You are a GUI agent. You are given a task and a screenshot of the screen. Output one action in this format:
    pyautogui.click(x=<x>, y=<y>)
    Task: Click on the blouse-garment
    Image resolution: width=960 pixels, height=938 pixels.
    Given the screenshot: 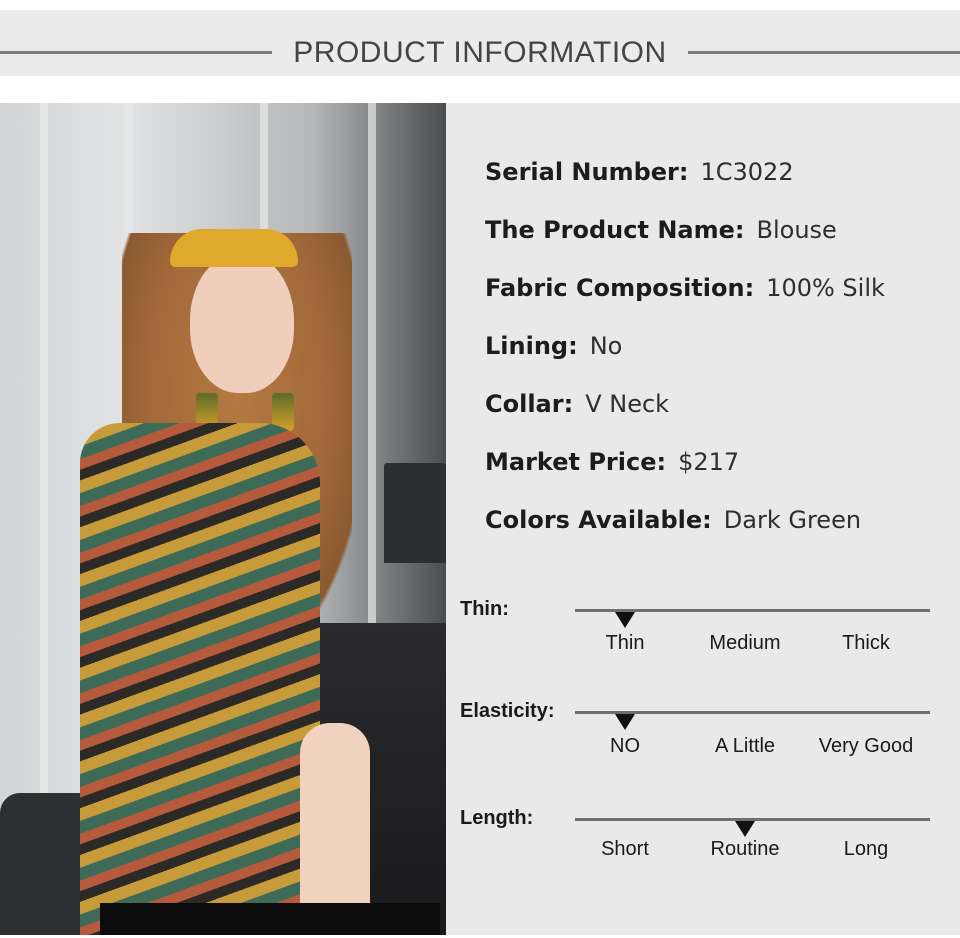 What is the action you would take?
    pyautogui.click(x=200, y=679)
    